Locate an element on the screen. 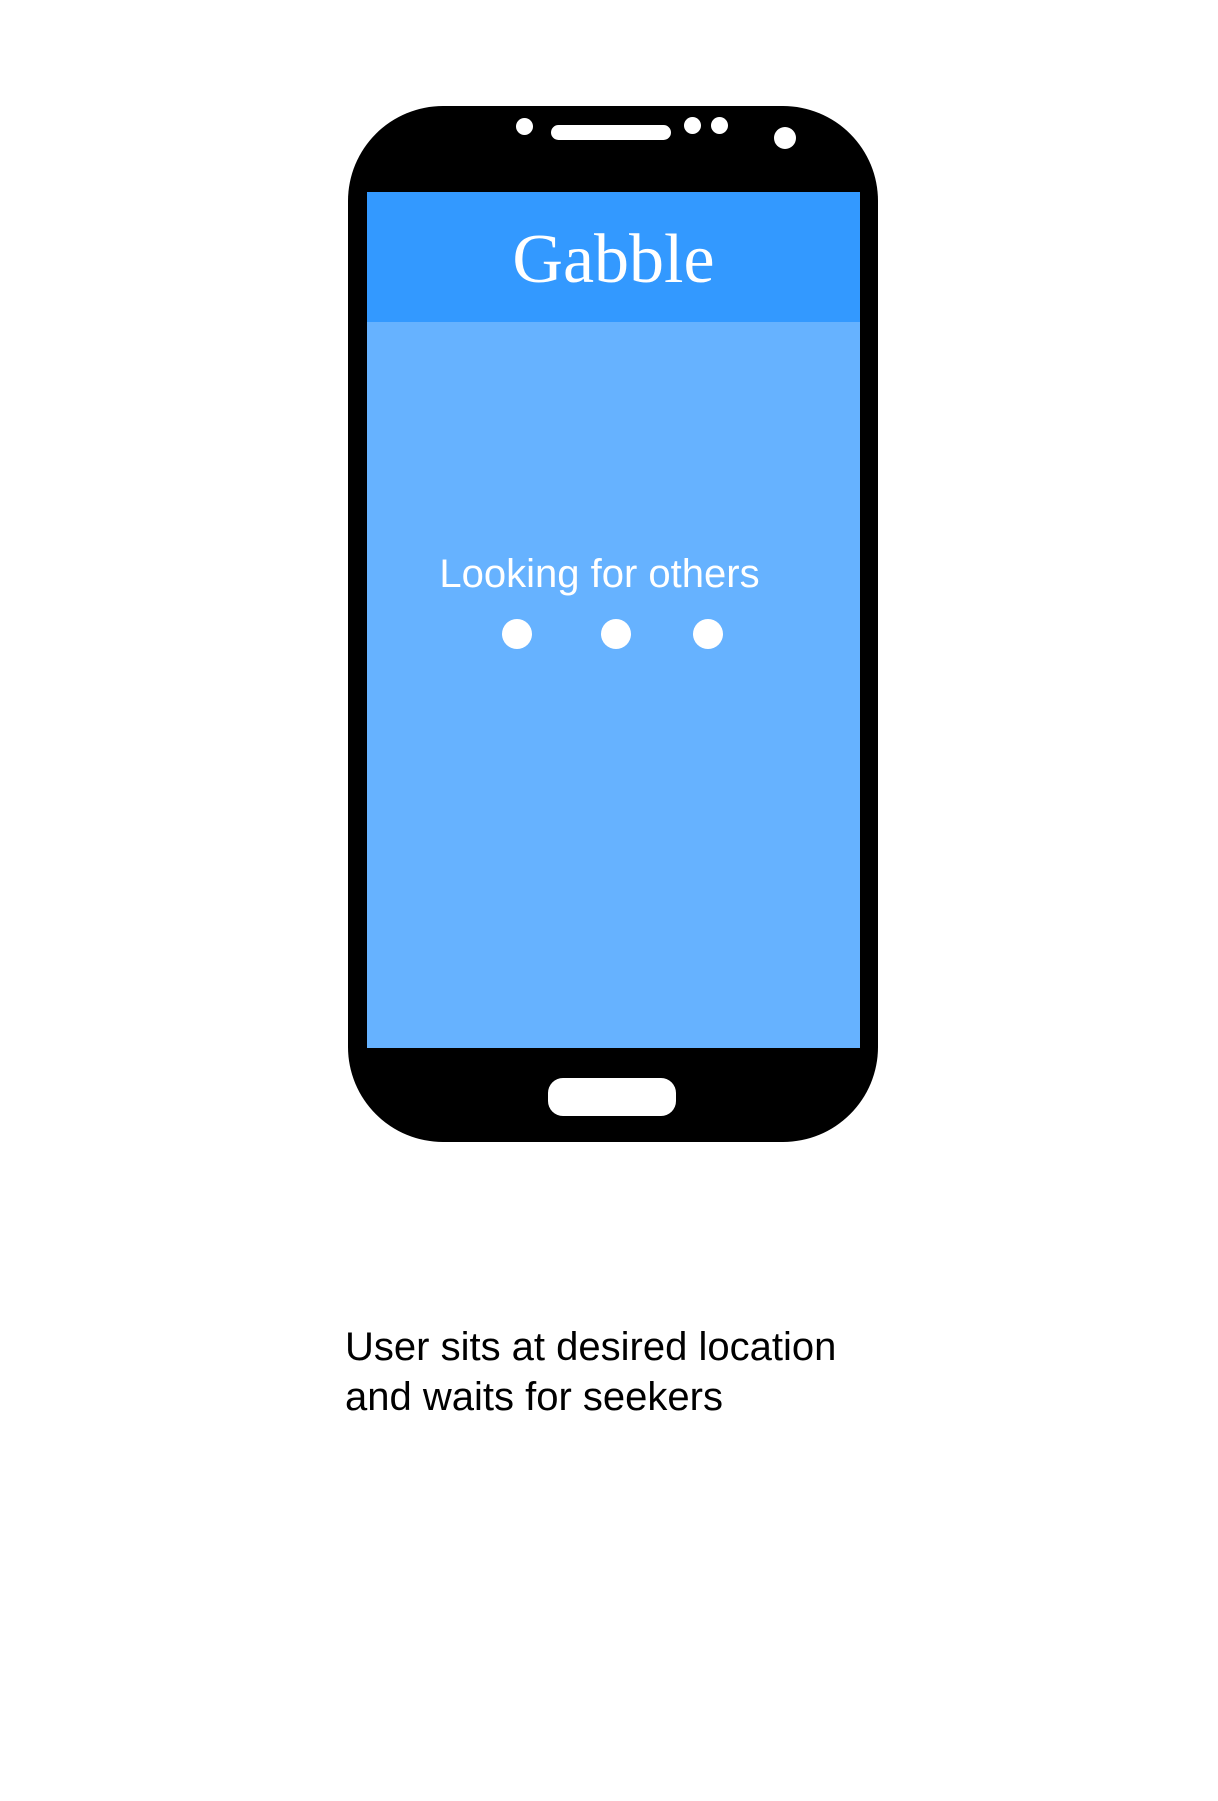 The width and height of the screenshot is (1218, 1801). home-button is located at coordinates (612, 1097).